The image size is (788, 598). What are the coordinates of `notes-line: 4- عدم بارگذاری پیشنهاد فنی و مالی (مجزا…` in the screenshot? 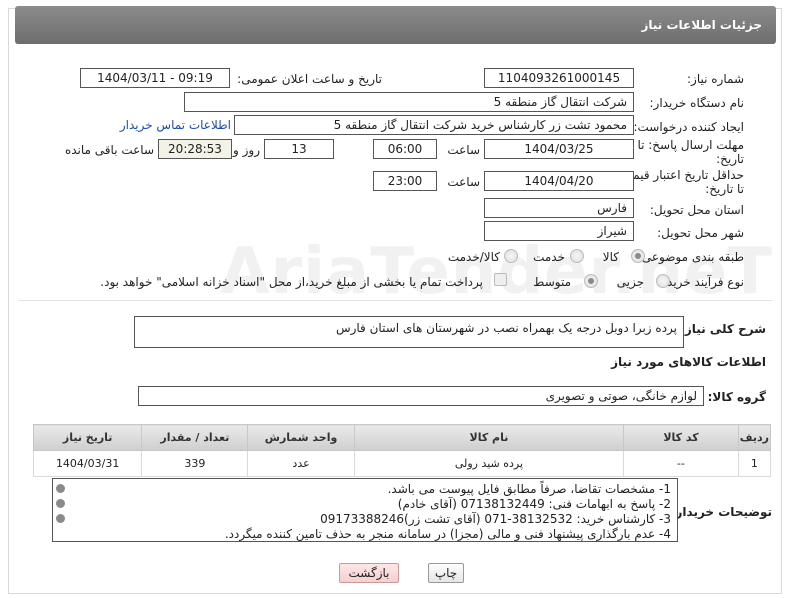 It's located at (447, 534).